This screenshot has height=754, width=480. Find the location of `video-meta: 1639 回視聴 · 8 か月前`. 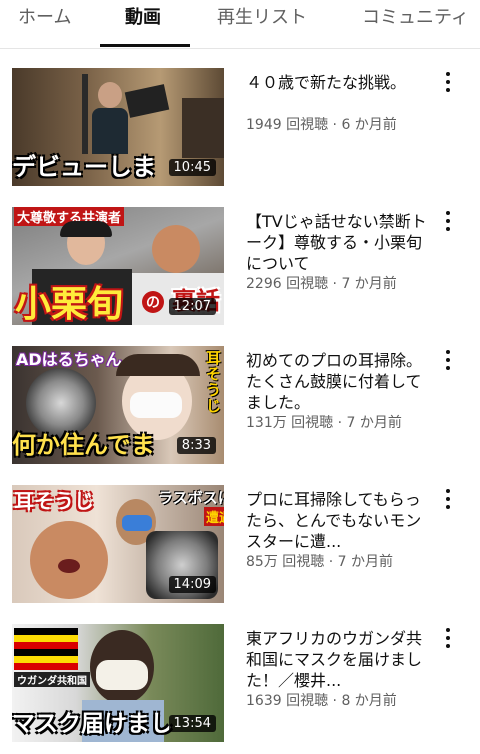

video-meta: 1639 回視聴 · 8 か月前 is located at coordinates (321, 700).